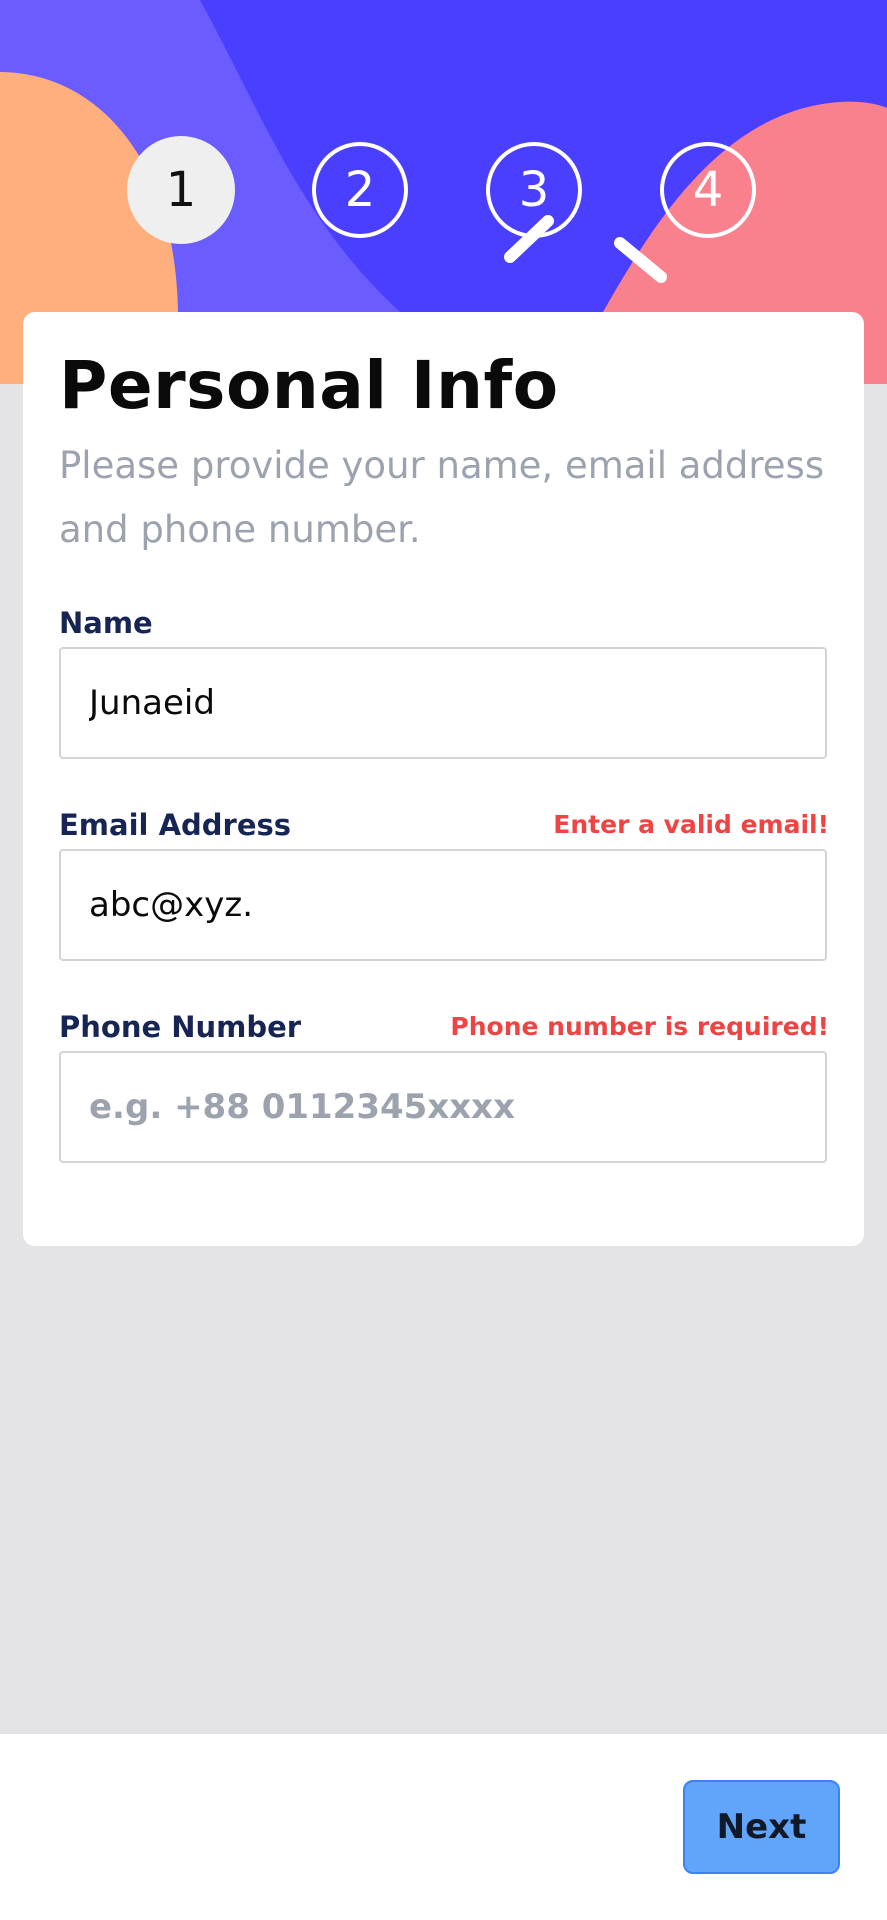 The width and height of the screenshot is (887, 1920). What do you see at coordinates (360, 190) in the screenshot?
I see `step-2: 2` at bounding box center [360, 190].